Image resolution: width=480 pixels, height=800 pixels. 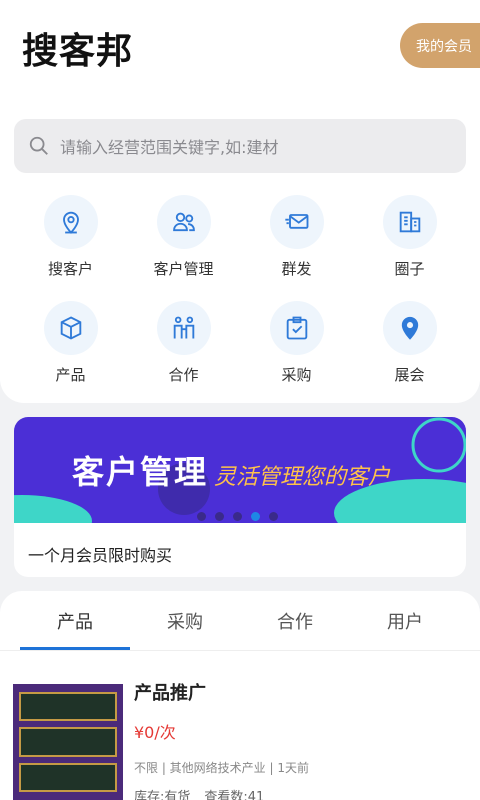 I want to click on tab-purchase: 采购, so click(x=185, y=620).